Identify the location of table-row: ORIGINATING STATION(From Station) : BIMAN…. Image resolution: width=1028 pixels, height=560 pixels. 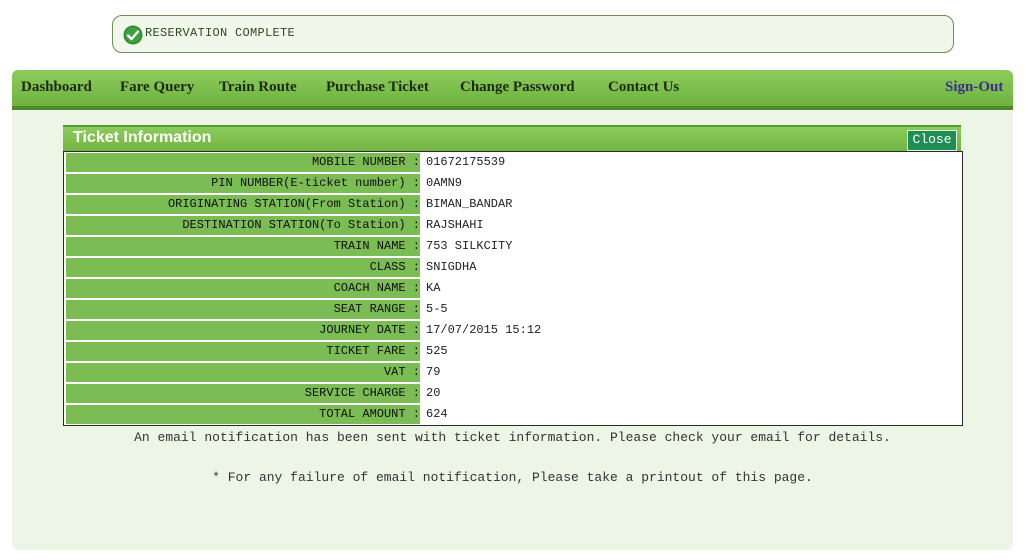
(513, 204).